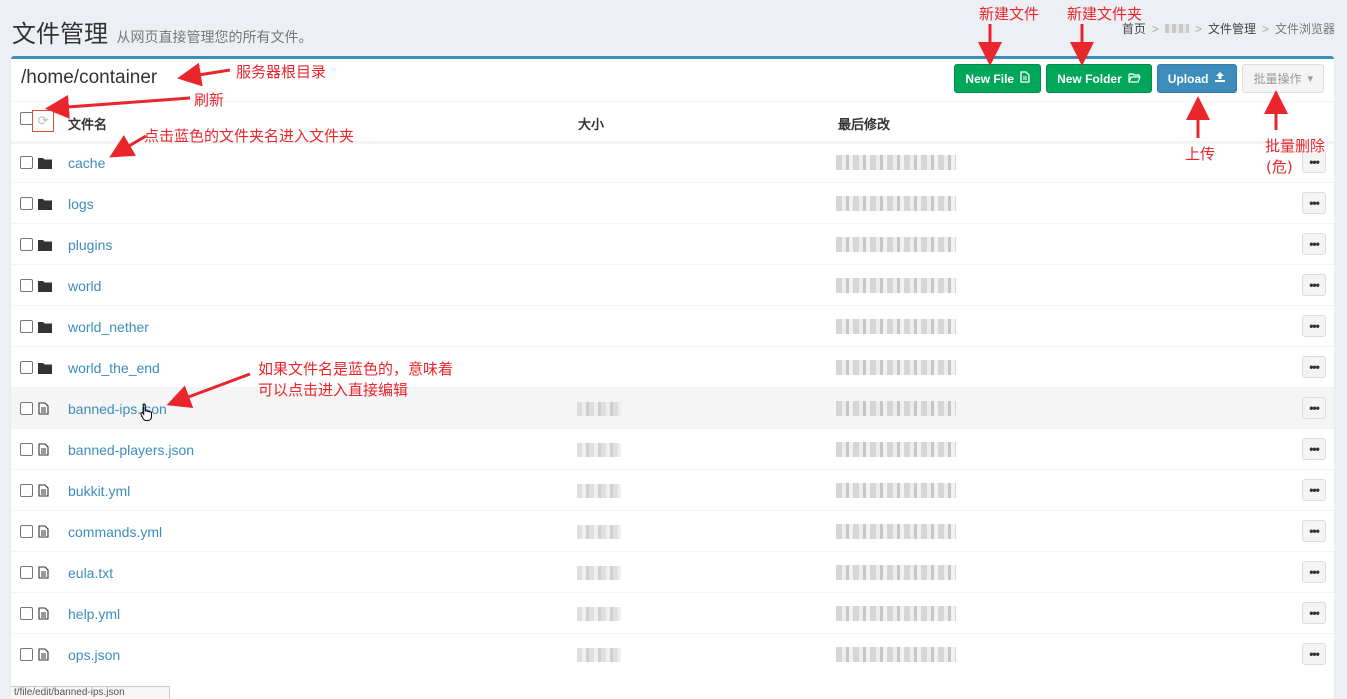 The height and width of the screenshot is (699, 1347). I want to click on caret-down-icon: ▾, so click(1310, 79).